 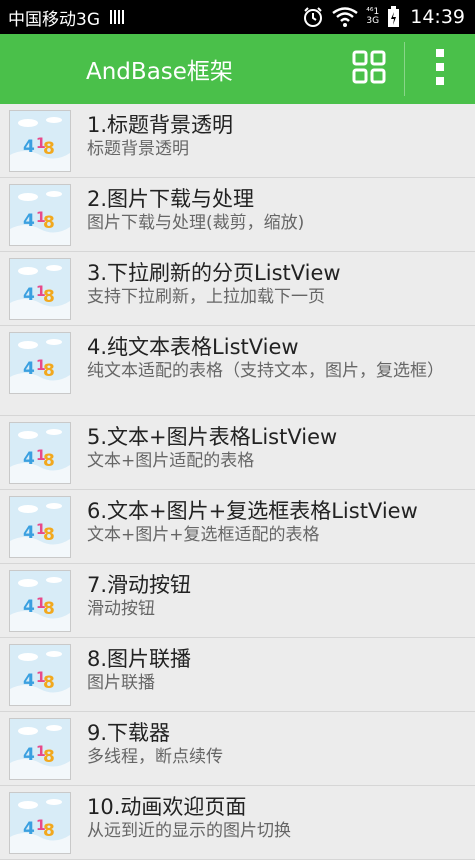 What do you see at coordinates (159, 72) in the screenshot?
I see `app-title: AndBase框架` at bounding box center [159, 72].